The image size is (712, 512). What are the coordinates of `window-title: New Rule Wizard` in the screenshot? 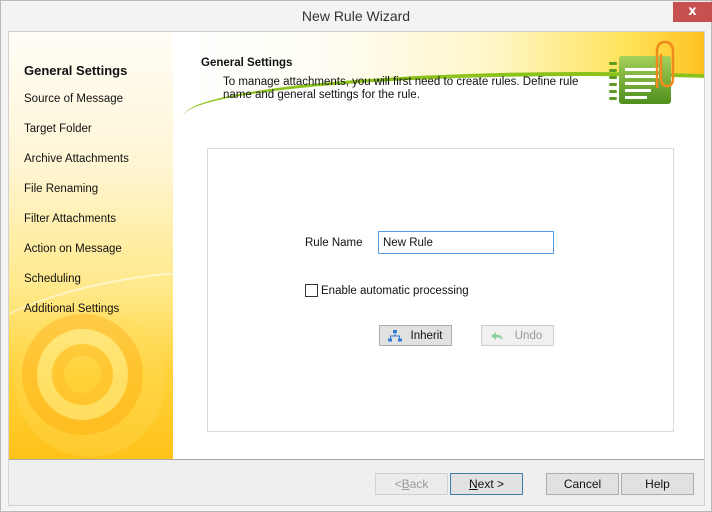 It's located at (356, 16).